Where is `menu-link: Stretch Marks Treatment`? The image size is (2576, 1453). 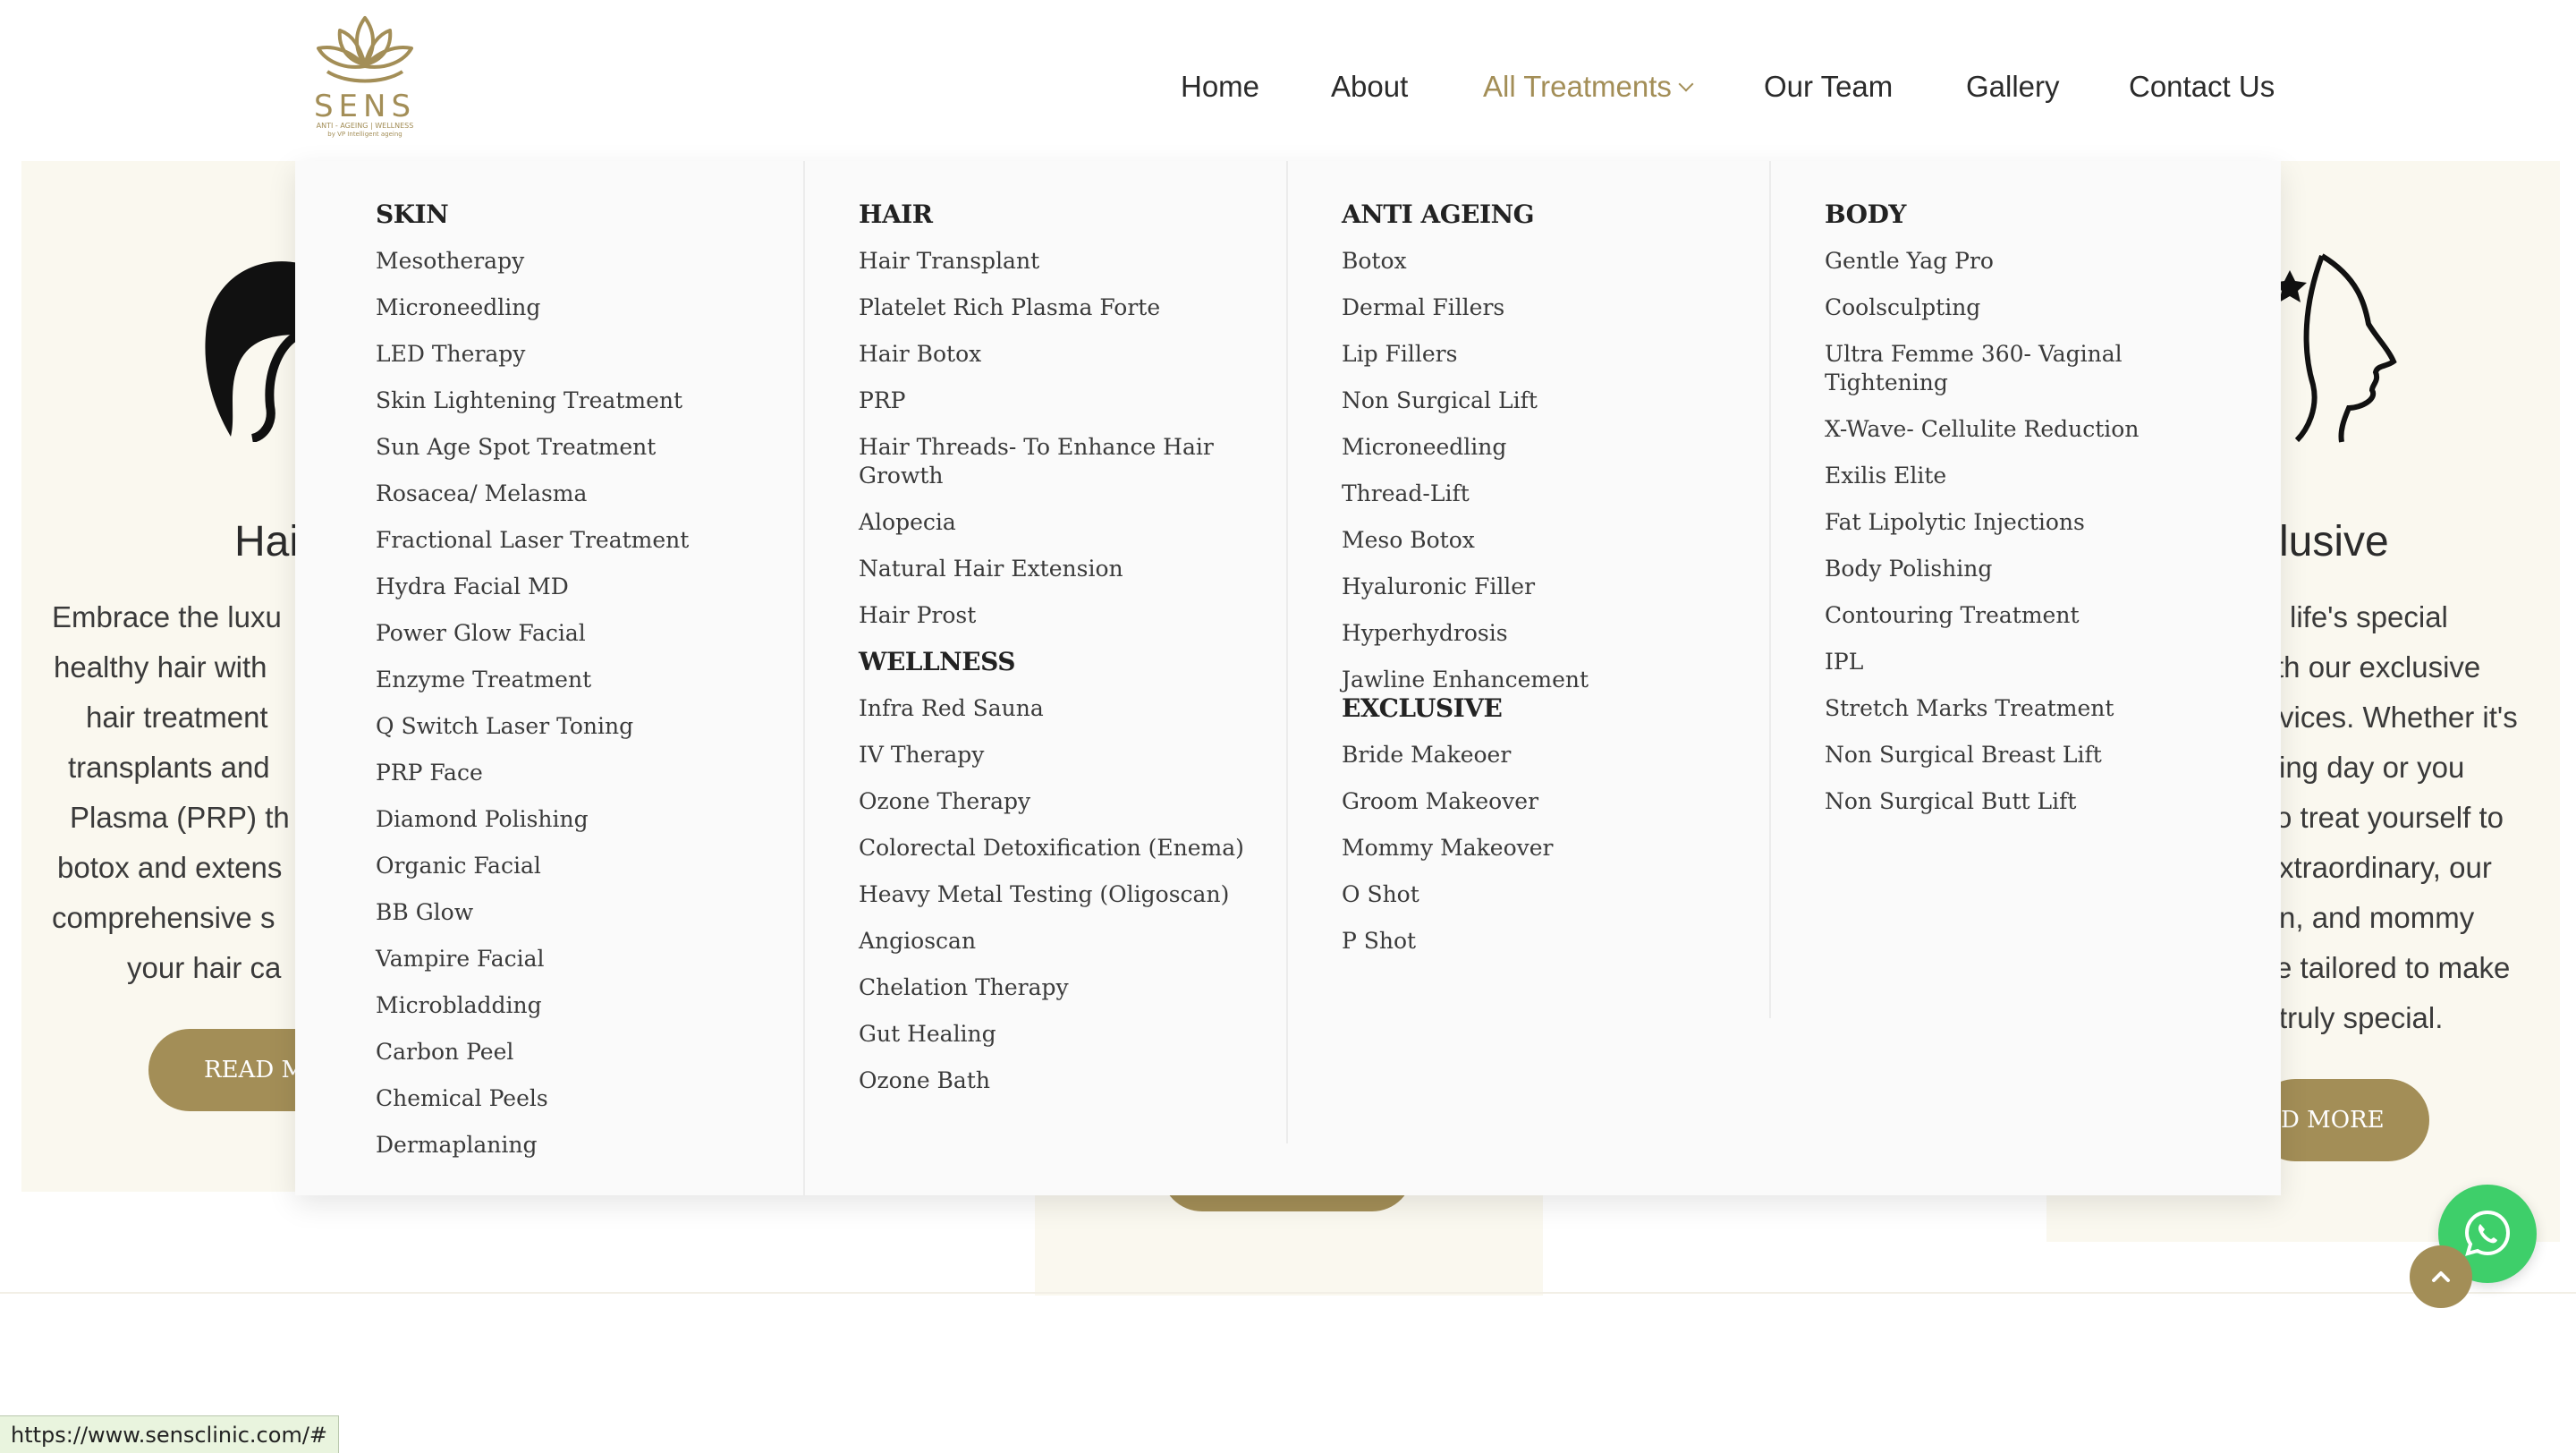 menu-link: Stretch Marks Treatment is located at coordinates (1969, 708).